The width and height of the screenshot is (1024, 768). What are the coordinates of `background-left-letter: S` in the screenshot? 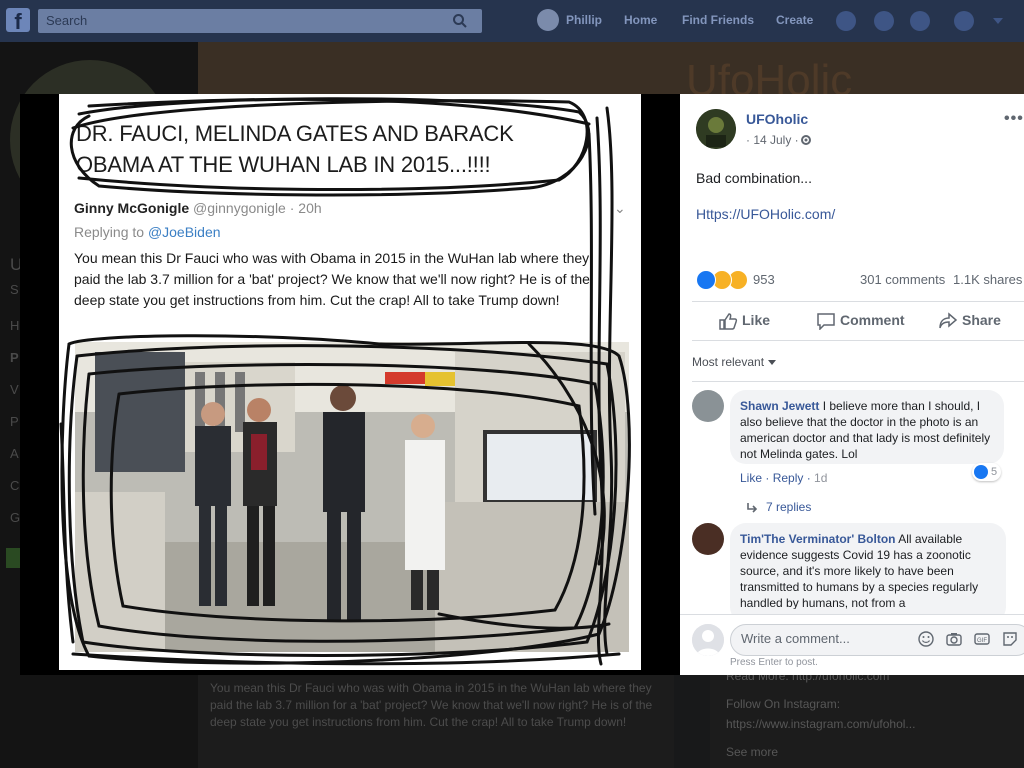 It's located at (14, 289).